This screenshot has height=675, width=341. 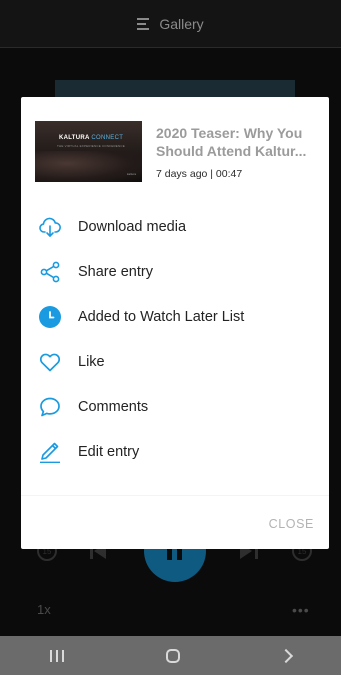 I want to click on watch-later-label: Added to Watch Later List, so click(x=161, y=316).